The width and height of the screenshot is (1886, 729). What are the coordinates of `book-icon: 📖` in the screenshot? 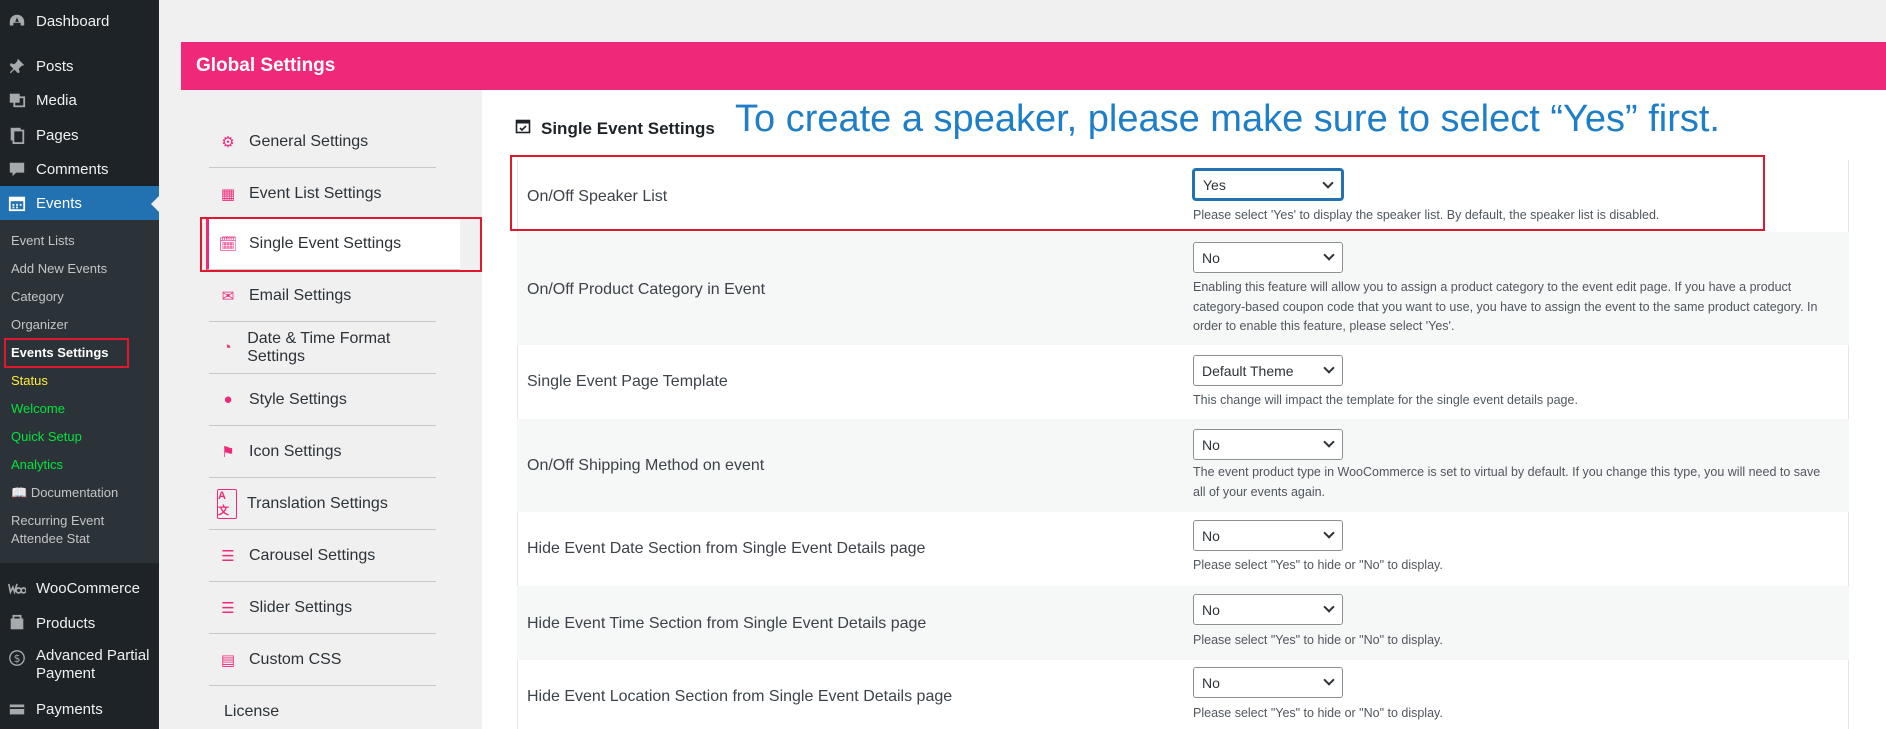 It's located at (21, 492).